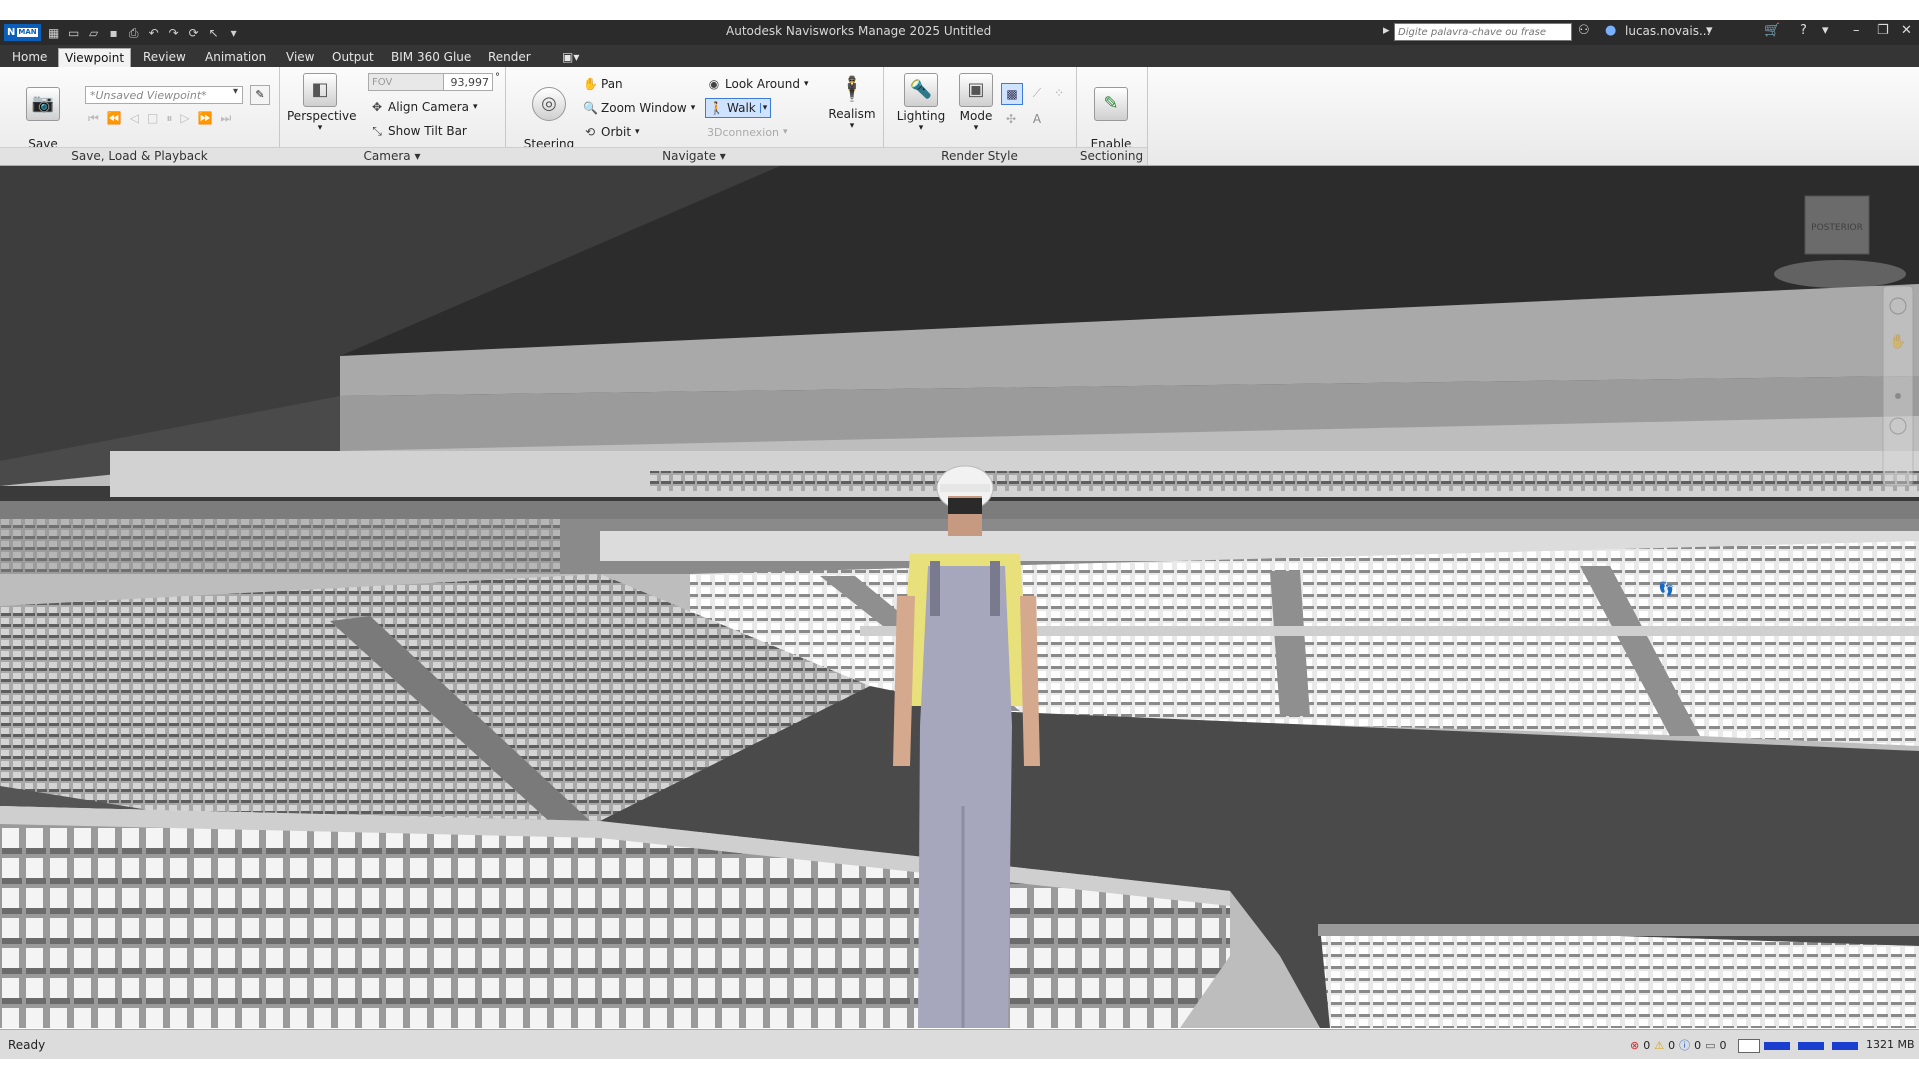 This screenshot has height=1079, width=1919. I want to click on notes-icon: ▭, so click(1710, 1045).